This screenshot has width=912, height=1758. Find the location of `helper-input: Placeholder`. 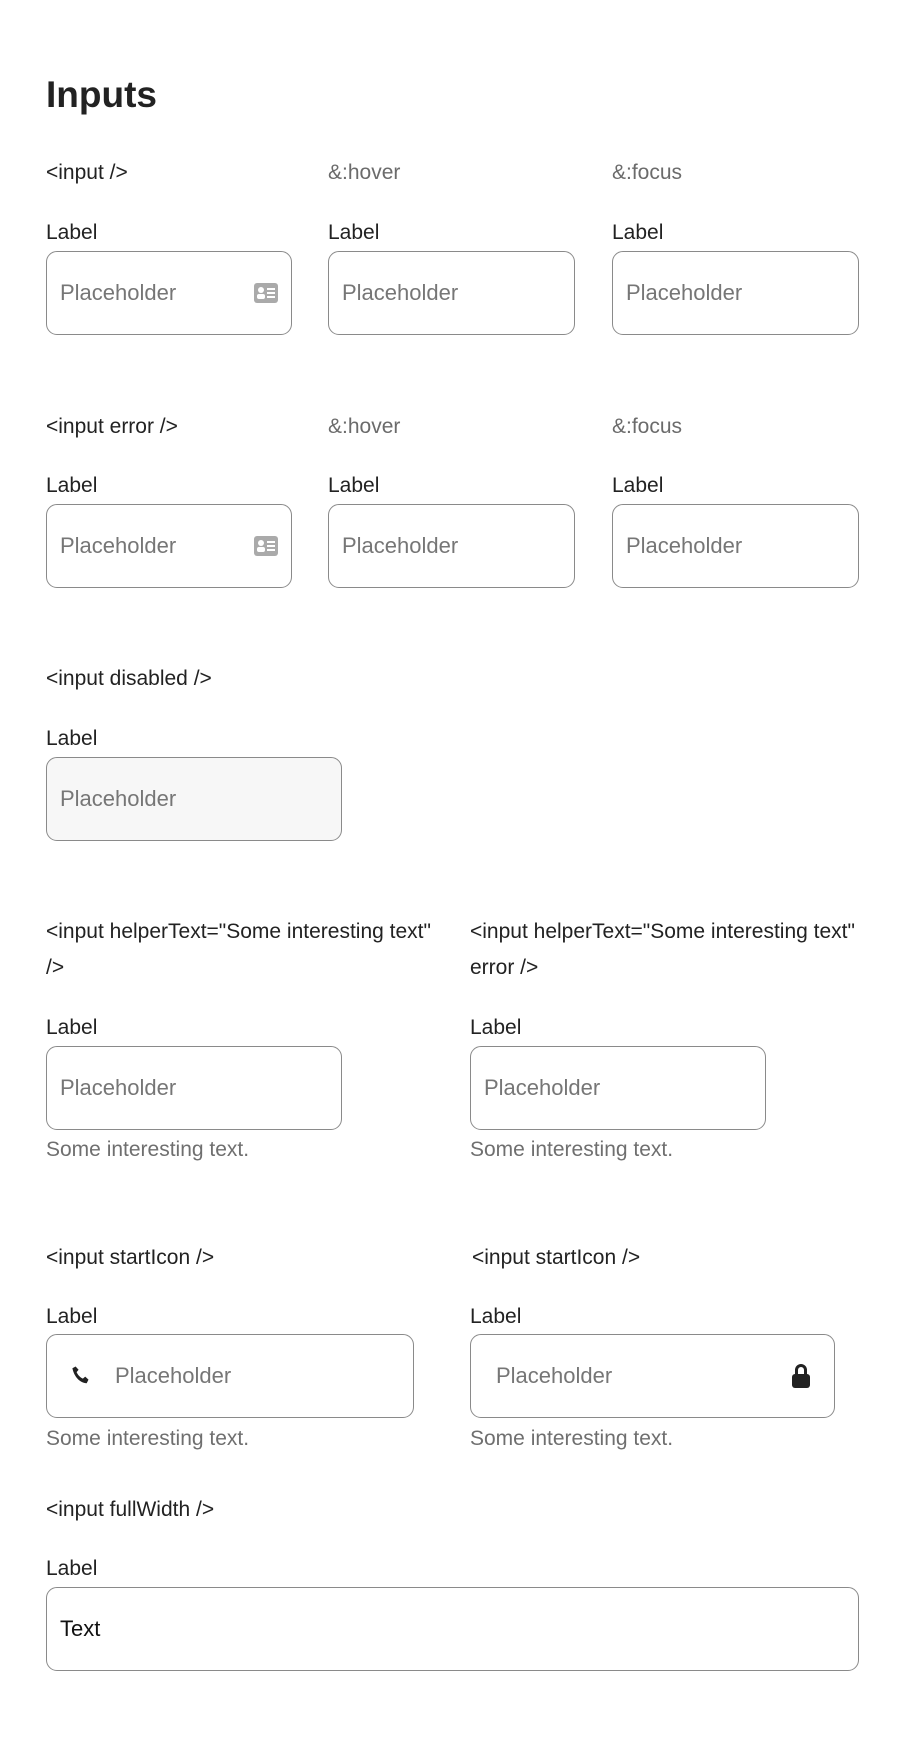

helper-input: Placeholder is located at coordinates (194, 1088).